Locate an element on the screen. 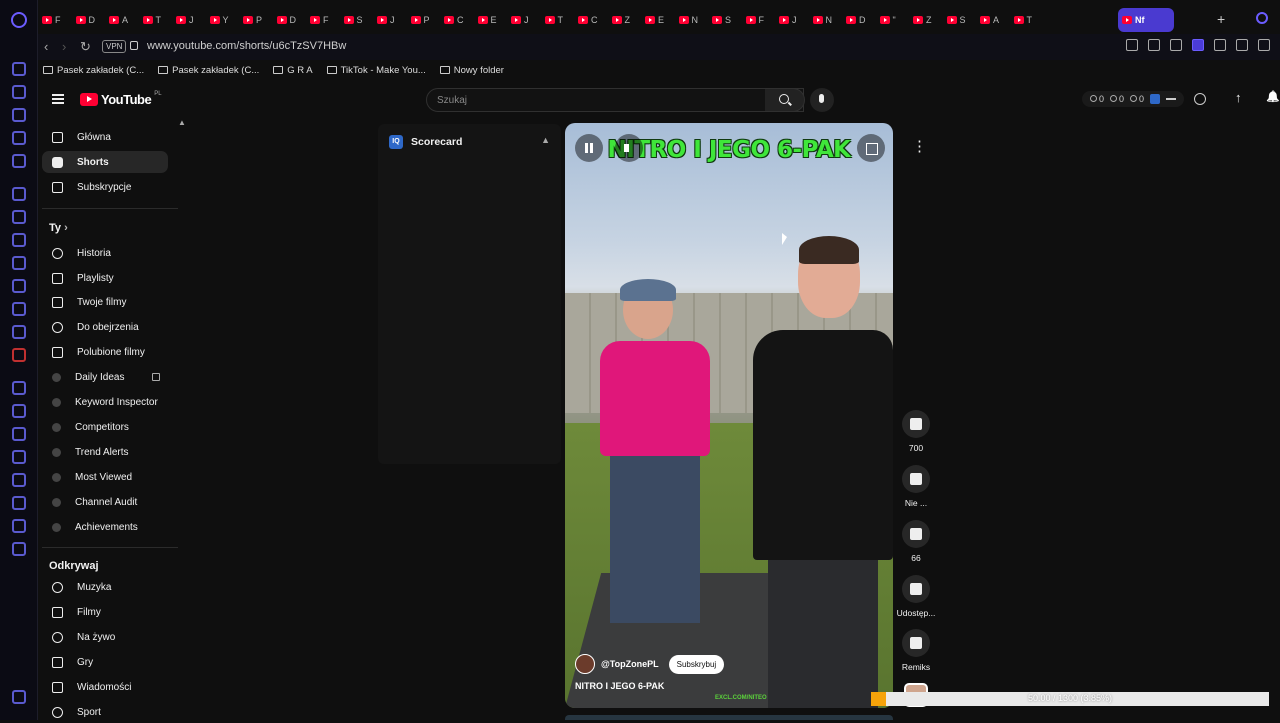  chevron-up-icon: ▲ is located at coordinates (182, 122).